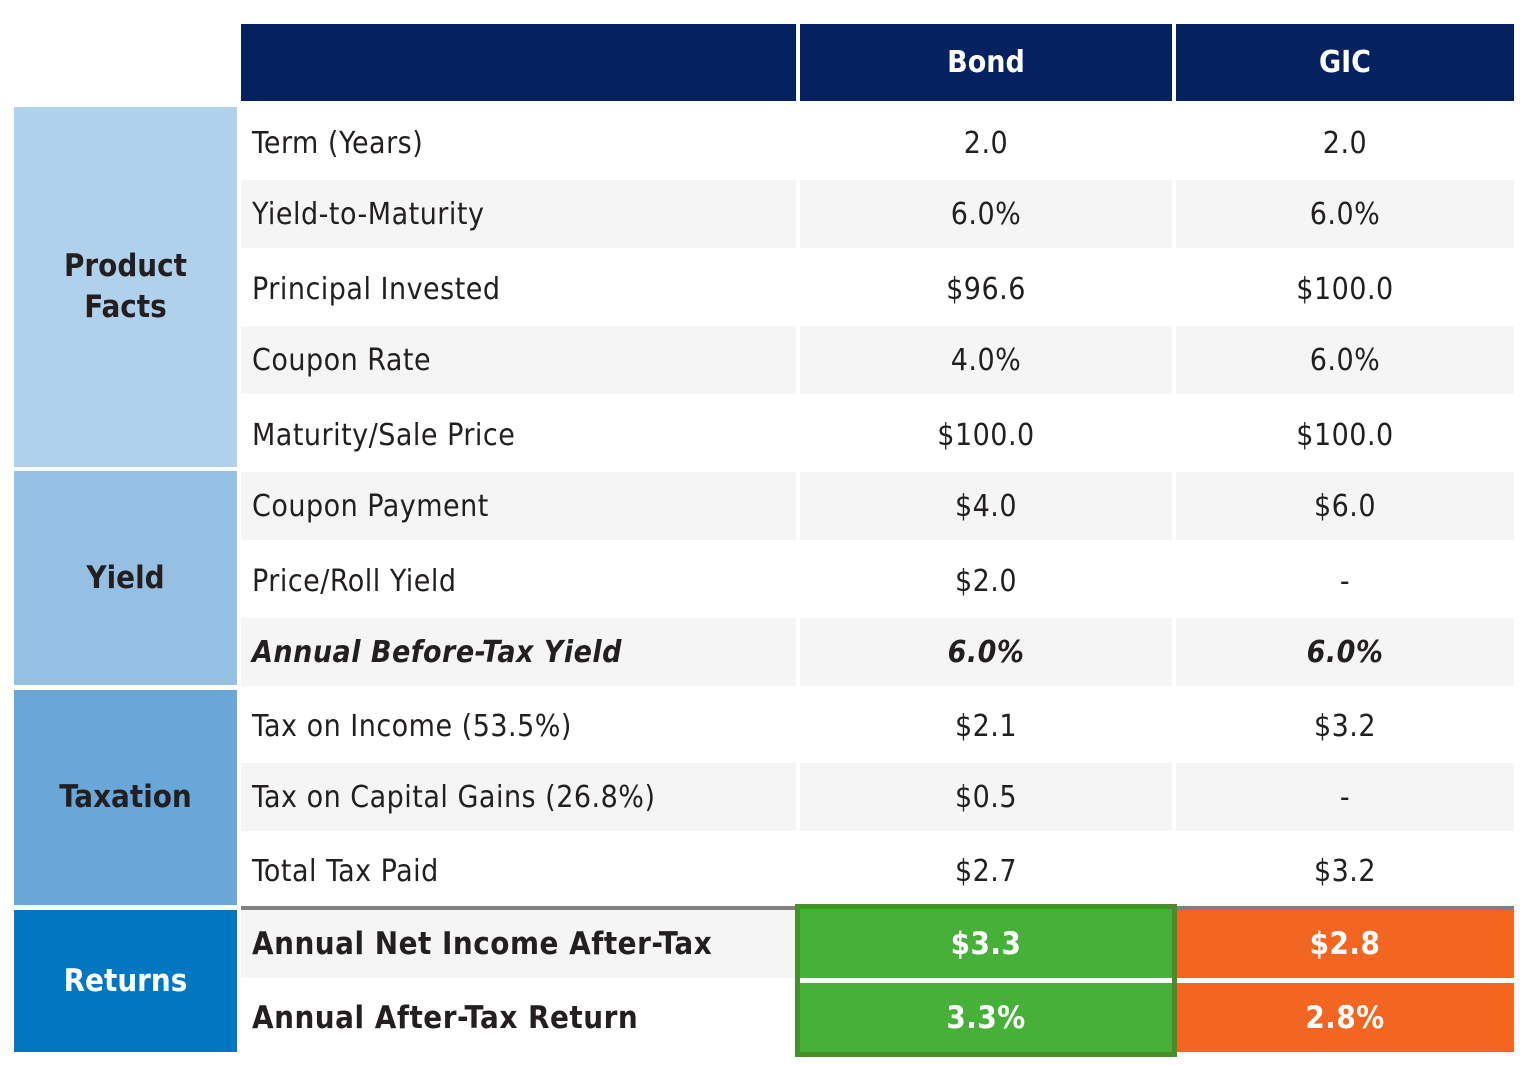  What do you see at coordinates (1345, 871) in the screenshot?
I see `row-total-tax-paid-gic: $3.2` at bounding box center [1345, 871].